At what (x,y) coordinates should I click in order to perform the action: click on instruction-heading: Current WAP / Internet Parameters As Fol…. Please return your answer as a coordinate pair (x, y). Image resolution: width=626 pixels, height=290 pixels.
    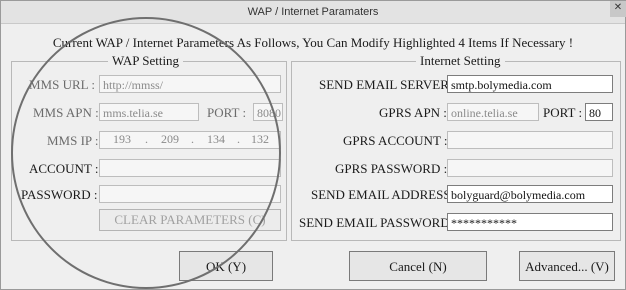
    Looking at the image, I should click on (313, 42).